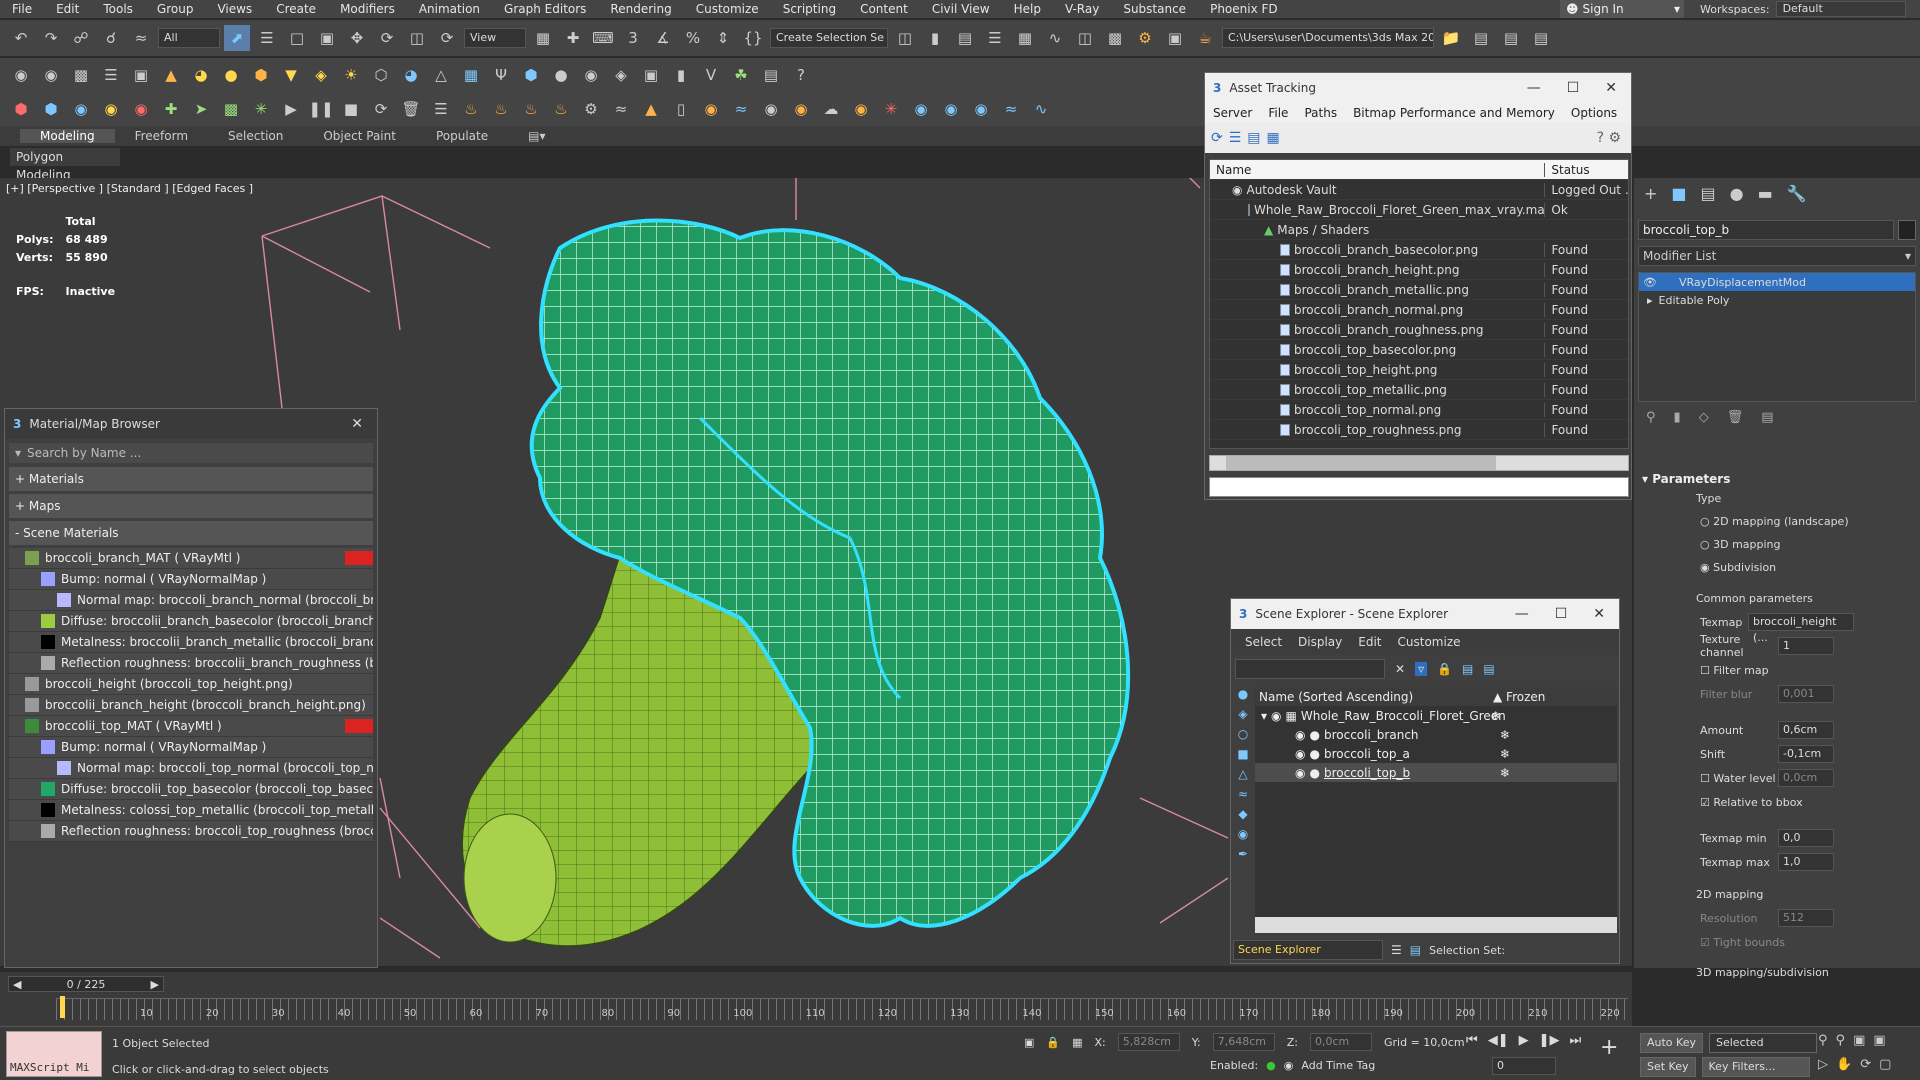  What do you see at coordinates (1419, 430) in the screenshot?
I see `table-row: broccoli_top_roughness.png Found` at bounding box center [1419, 430].